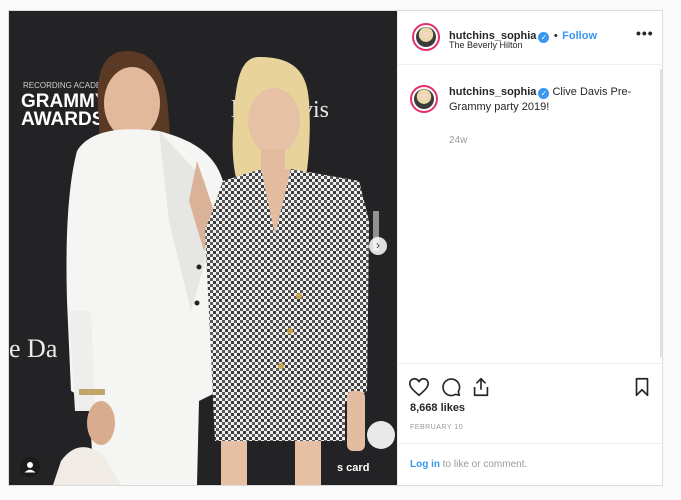 This screenshot has width=681, height=500. Describe the element at coordinates (437, 408) in the screenshot. I see `likes-count: 8,668 likes` at that location.